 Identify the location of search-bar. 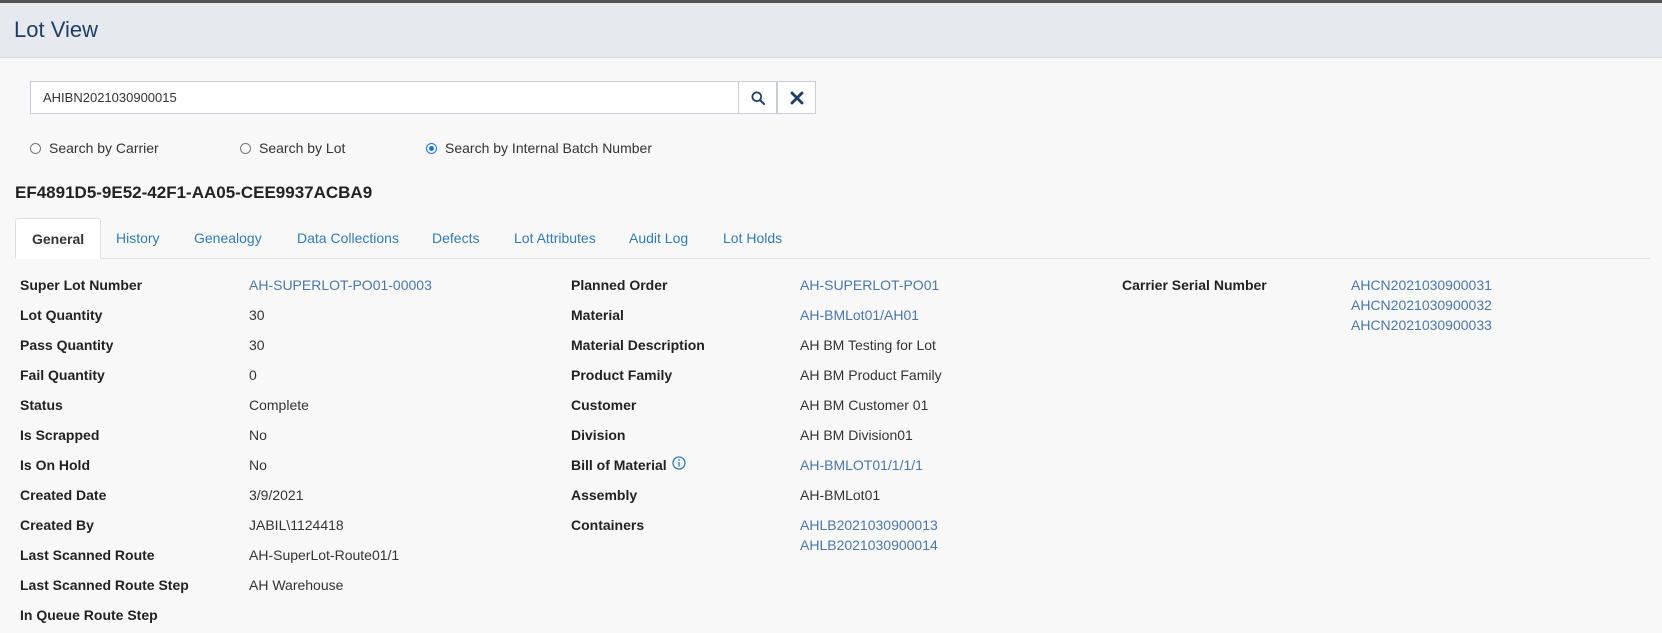
(423, 97).